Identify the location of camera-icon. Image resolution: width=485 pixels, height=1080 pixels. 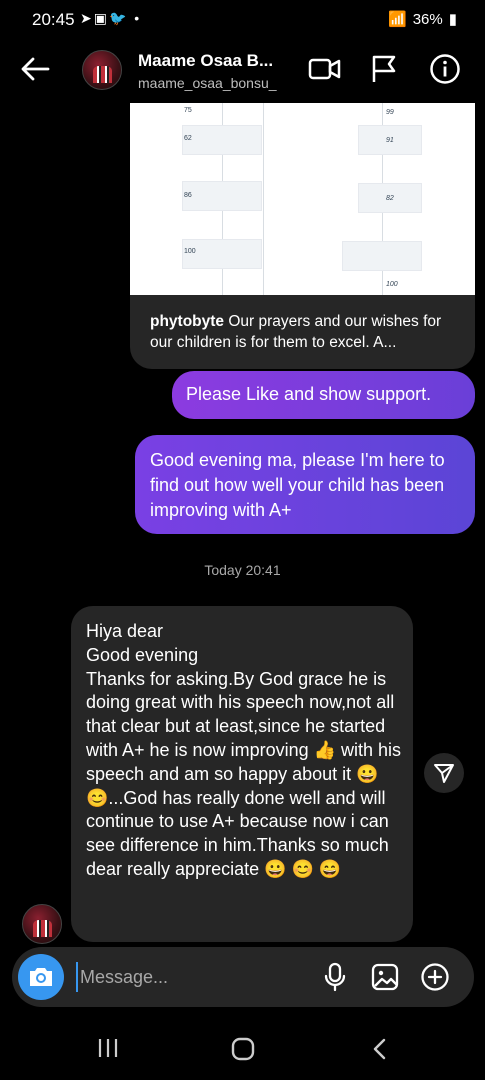
(41, 977).